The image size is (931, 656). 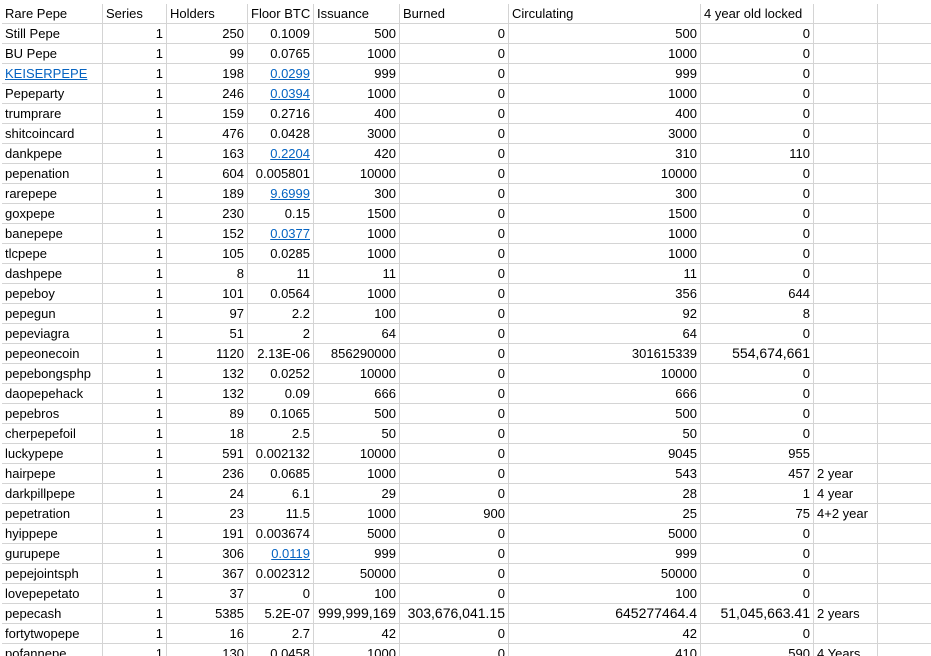 What do you see at coordinates (281, 454) in the screenshot?
I see `cell-floor-btc: 0.002132` at bounding box center [281, 454].